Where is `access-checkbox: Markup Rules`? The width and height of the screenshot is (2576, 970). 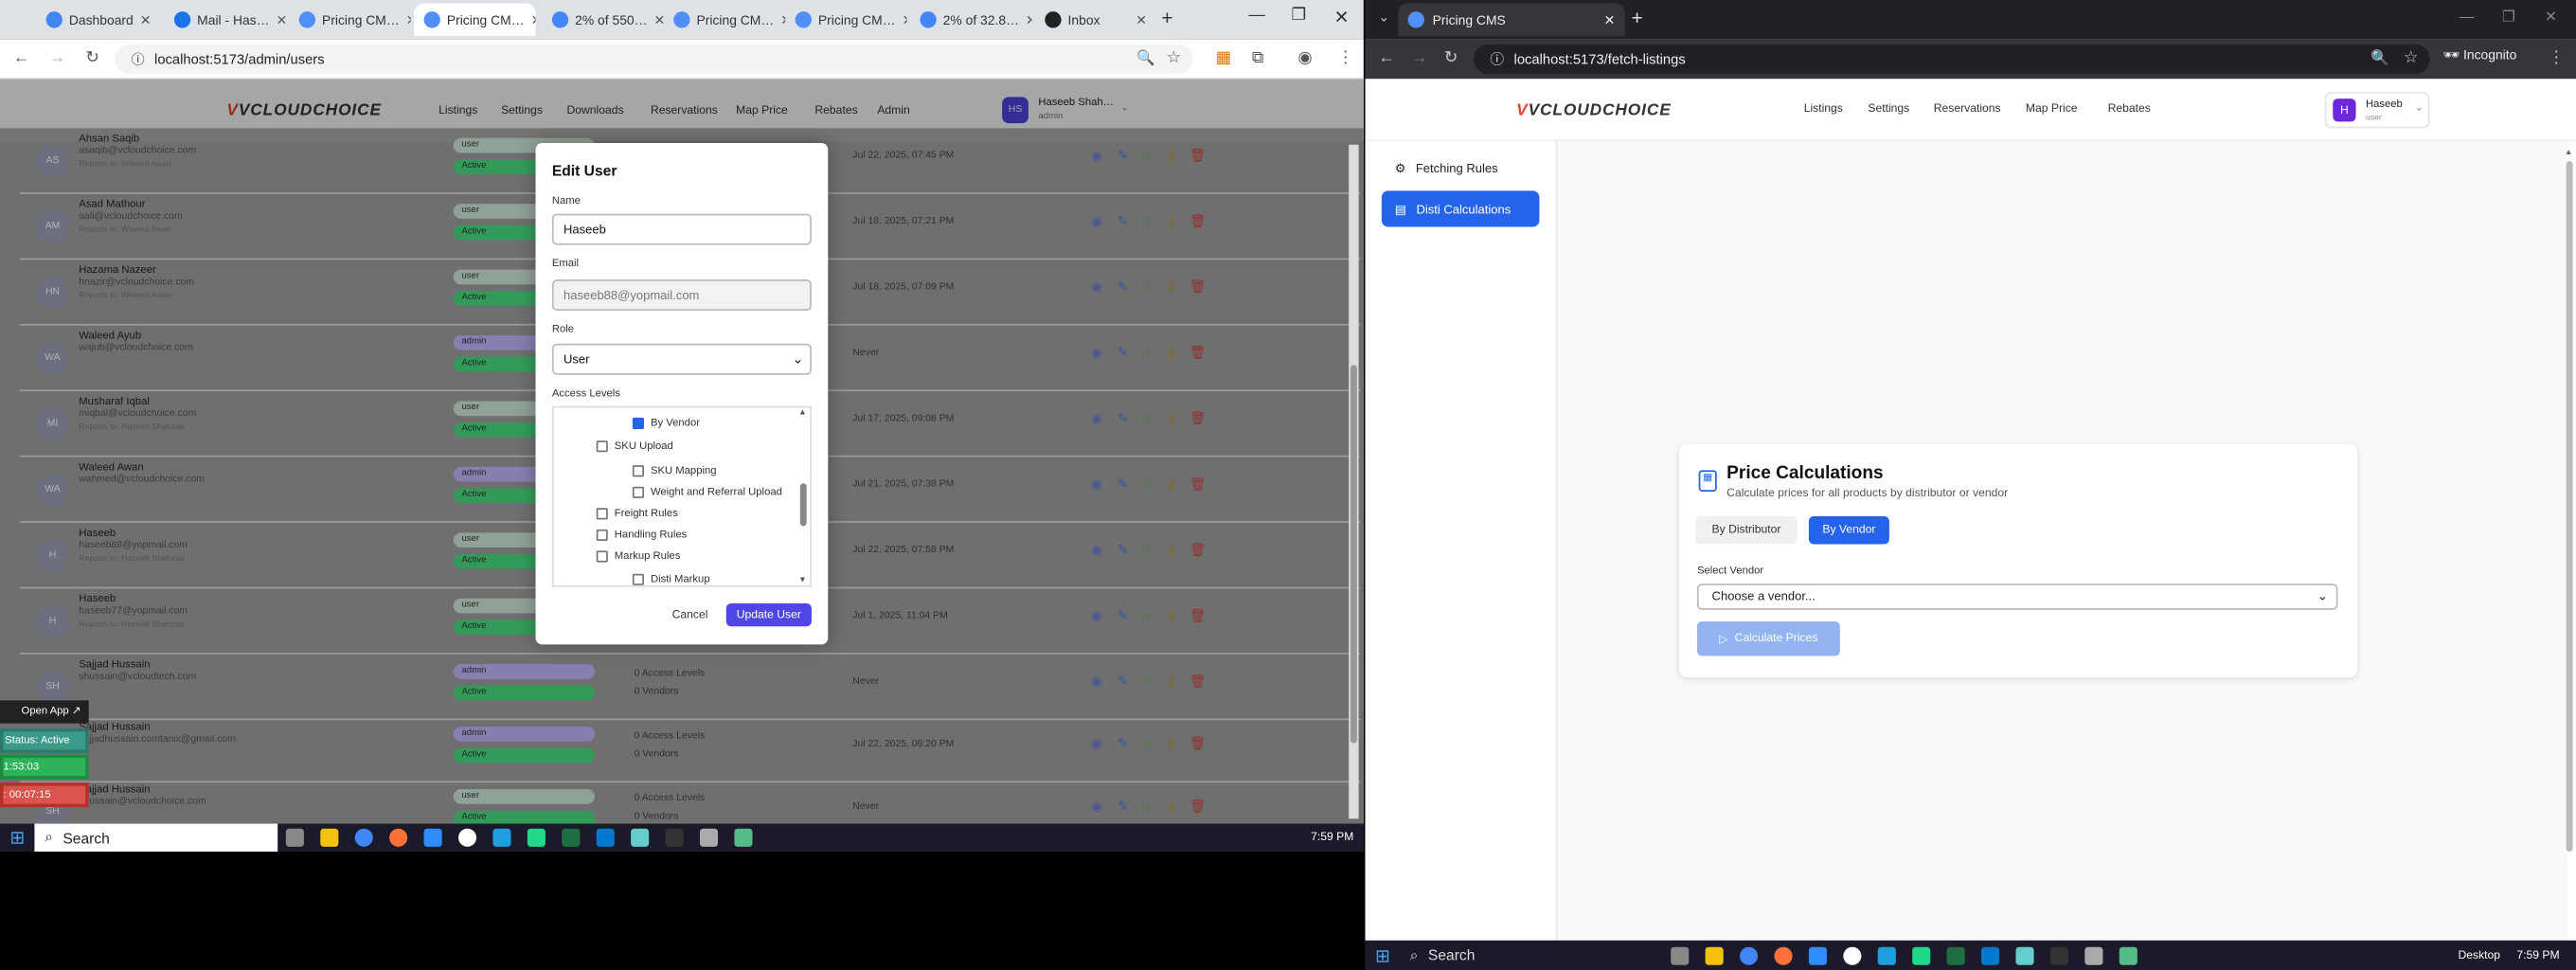 access-checkbox: Markup Rules is located at coordinates (638, 556).